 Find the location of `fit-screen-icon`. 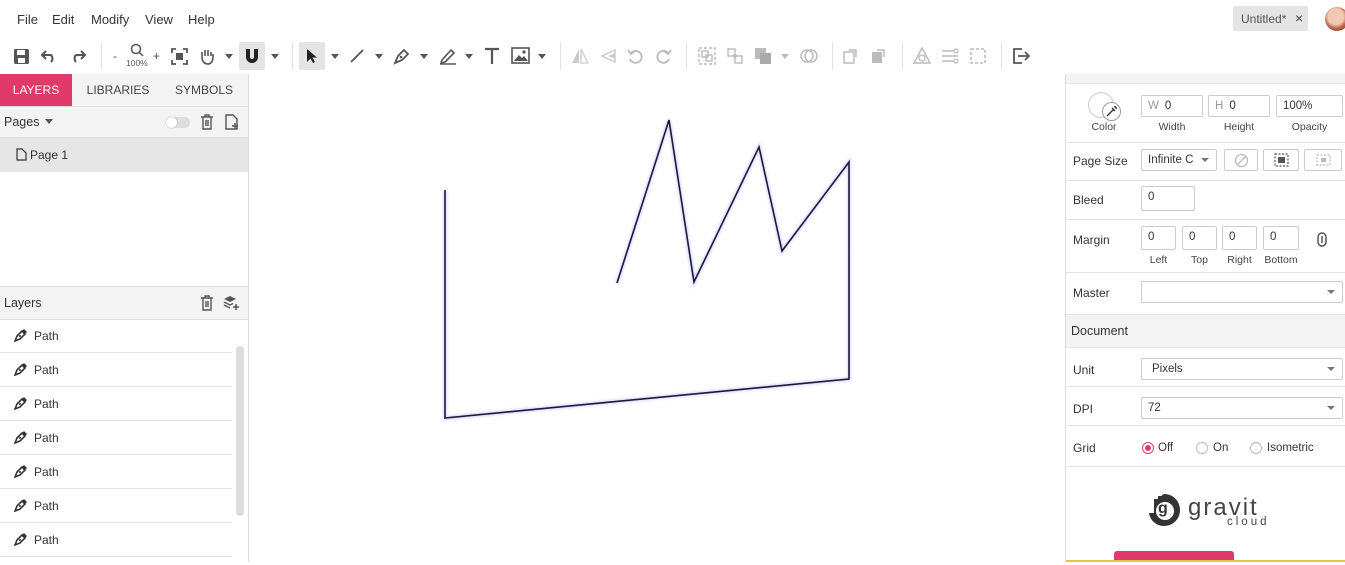

fit-screen-icon is located at coordinates (179, 56).